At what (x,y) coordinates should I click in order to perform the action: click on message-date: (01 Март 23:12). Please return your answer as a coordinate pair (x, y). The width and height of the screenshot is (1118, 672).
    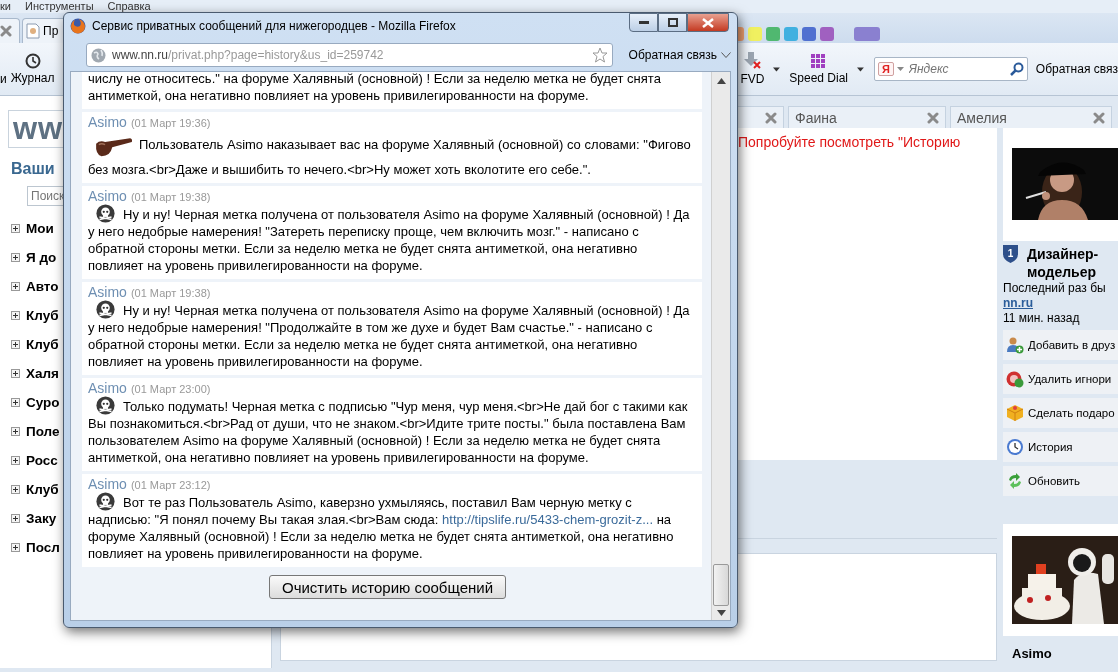
    Looking at the image, I should click on (170, 485).